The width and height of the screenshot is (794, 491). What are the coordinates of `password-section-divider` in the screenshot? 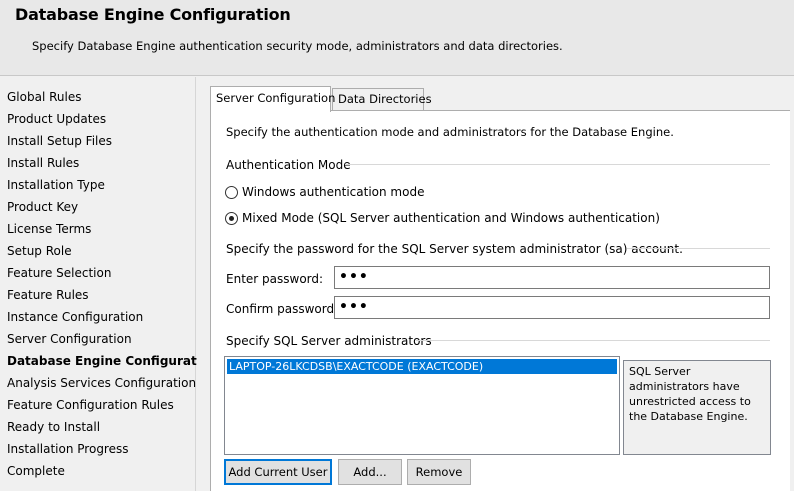 It's located at (698, 248).